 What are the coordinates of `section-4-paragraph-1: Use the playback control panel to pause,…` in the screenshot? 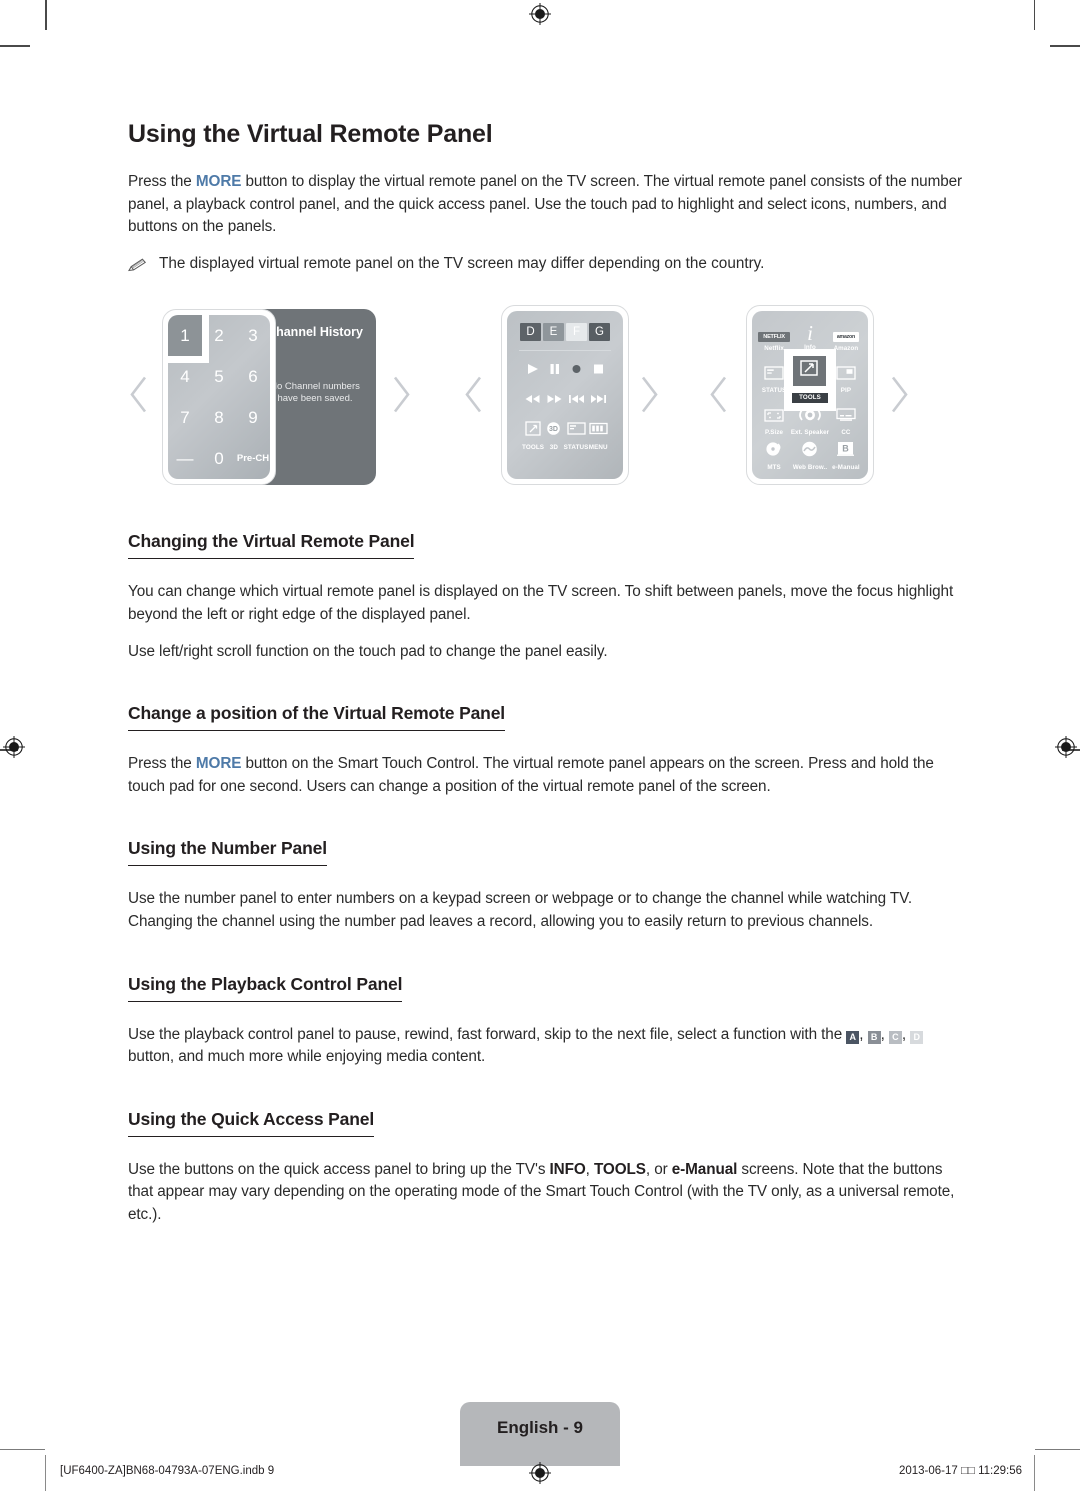 It's located at (547, 1046).